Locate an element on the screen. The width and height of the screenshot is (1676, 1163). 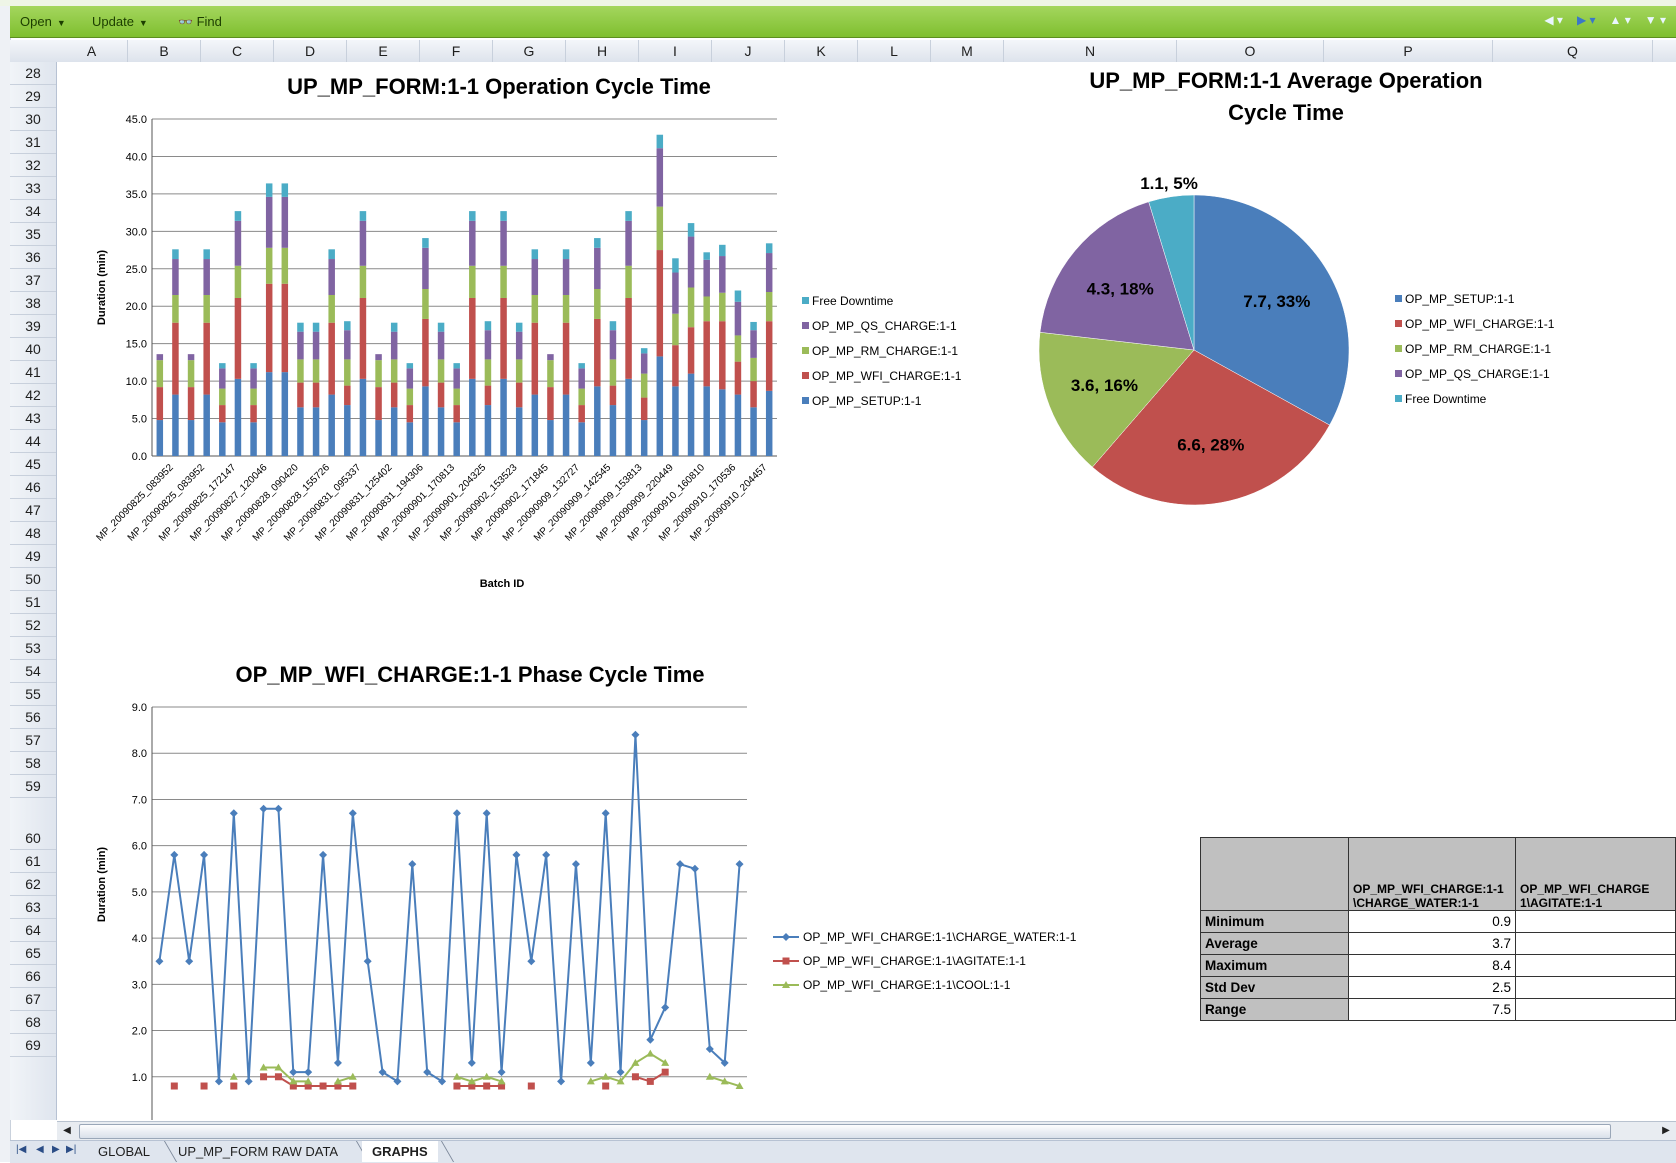
column-header-a: A is located at coordinates (92, 51).